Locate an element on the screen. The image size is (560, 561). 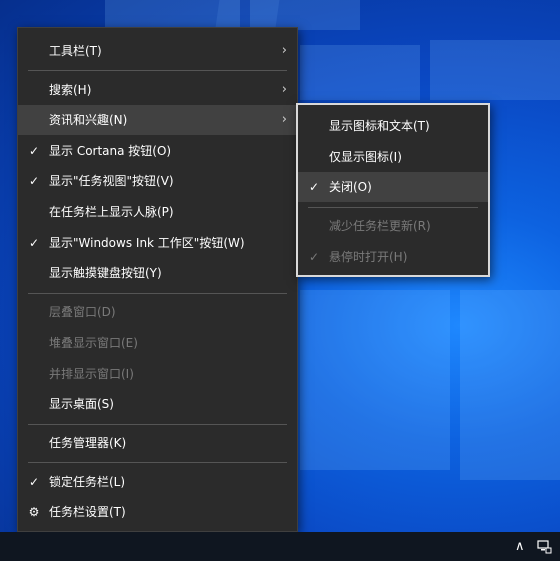
submenu-item-turn-off: ✓ 关闭(O) is located at coordinates (393, 187).